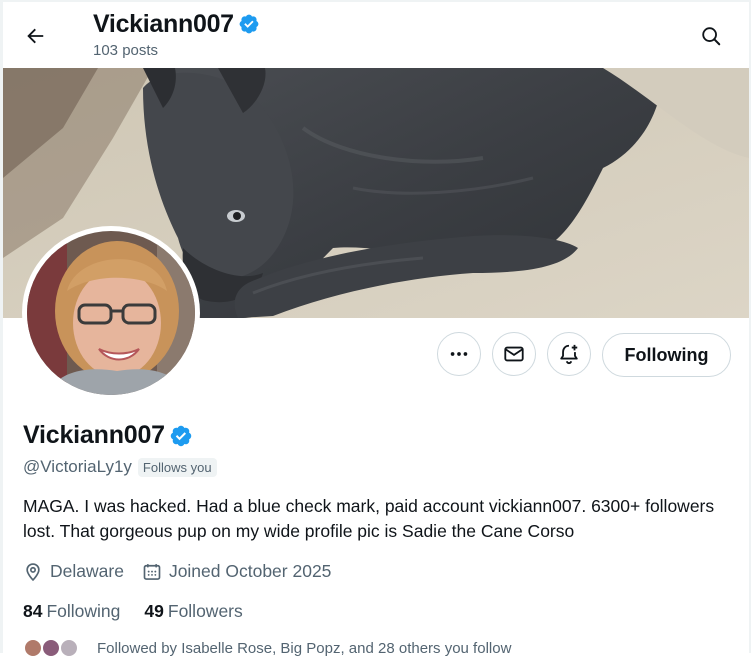 This screenshot has height=658, width=751. I want to click on following-label: Following, so click(83, 611).